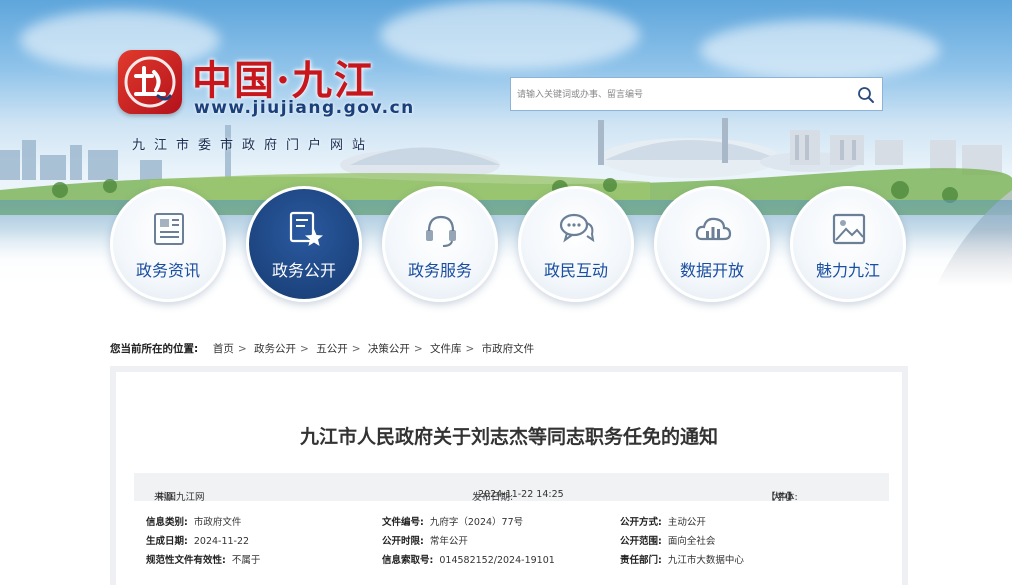 The width and height of the screenshot is (1012, 585). I want to click on info-file-number: 文件编号: 九府字（2024）77号, so click(452, 521).